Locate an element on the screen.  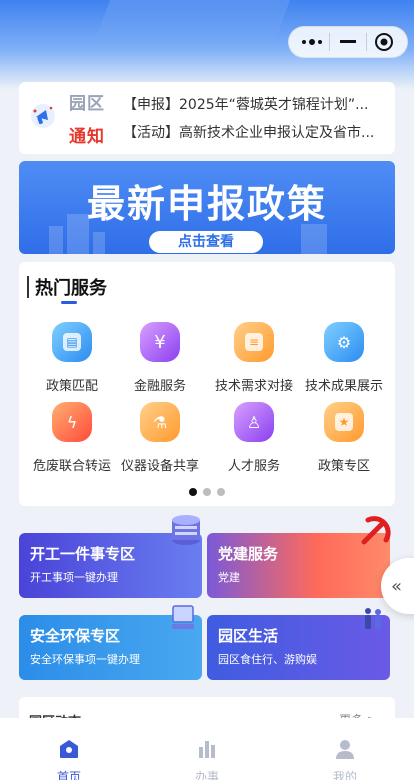
notice-tag: 园区 通知 is located at coordinates (92, 118).